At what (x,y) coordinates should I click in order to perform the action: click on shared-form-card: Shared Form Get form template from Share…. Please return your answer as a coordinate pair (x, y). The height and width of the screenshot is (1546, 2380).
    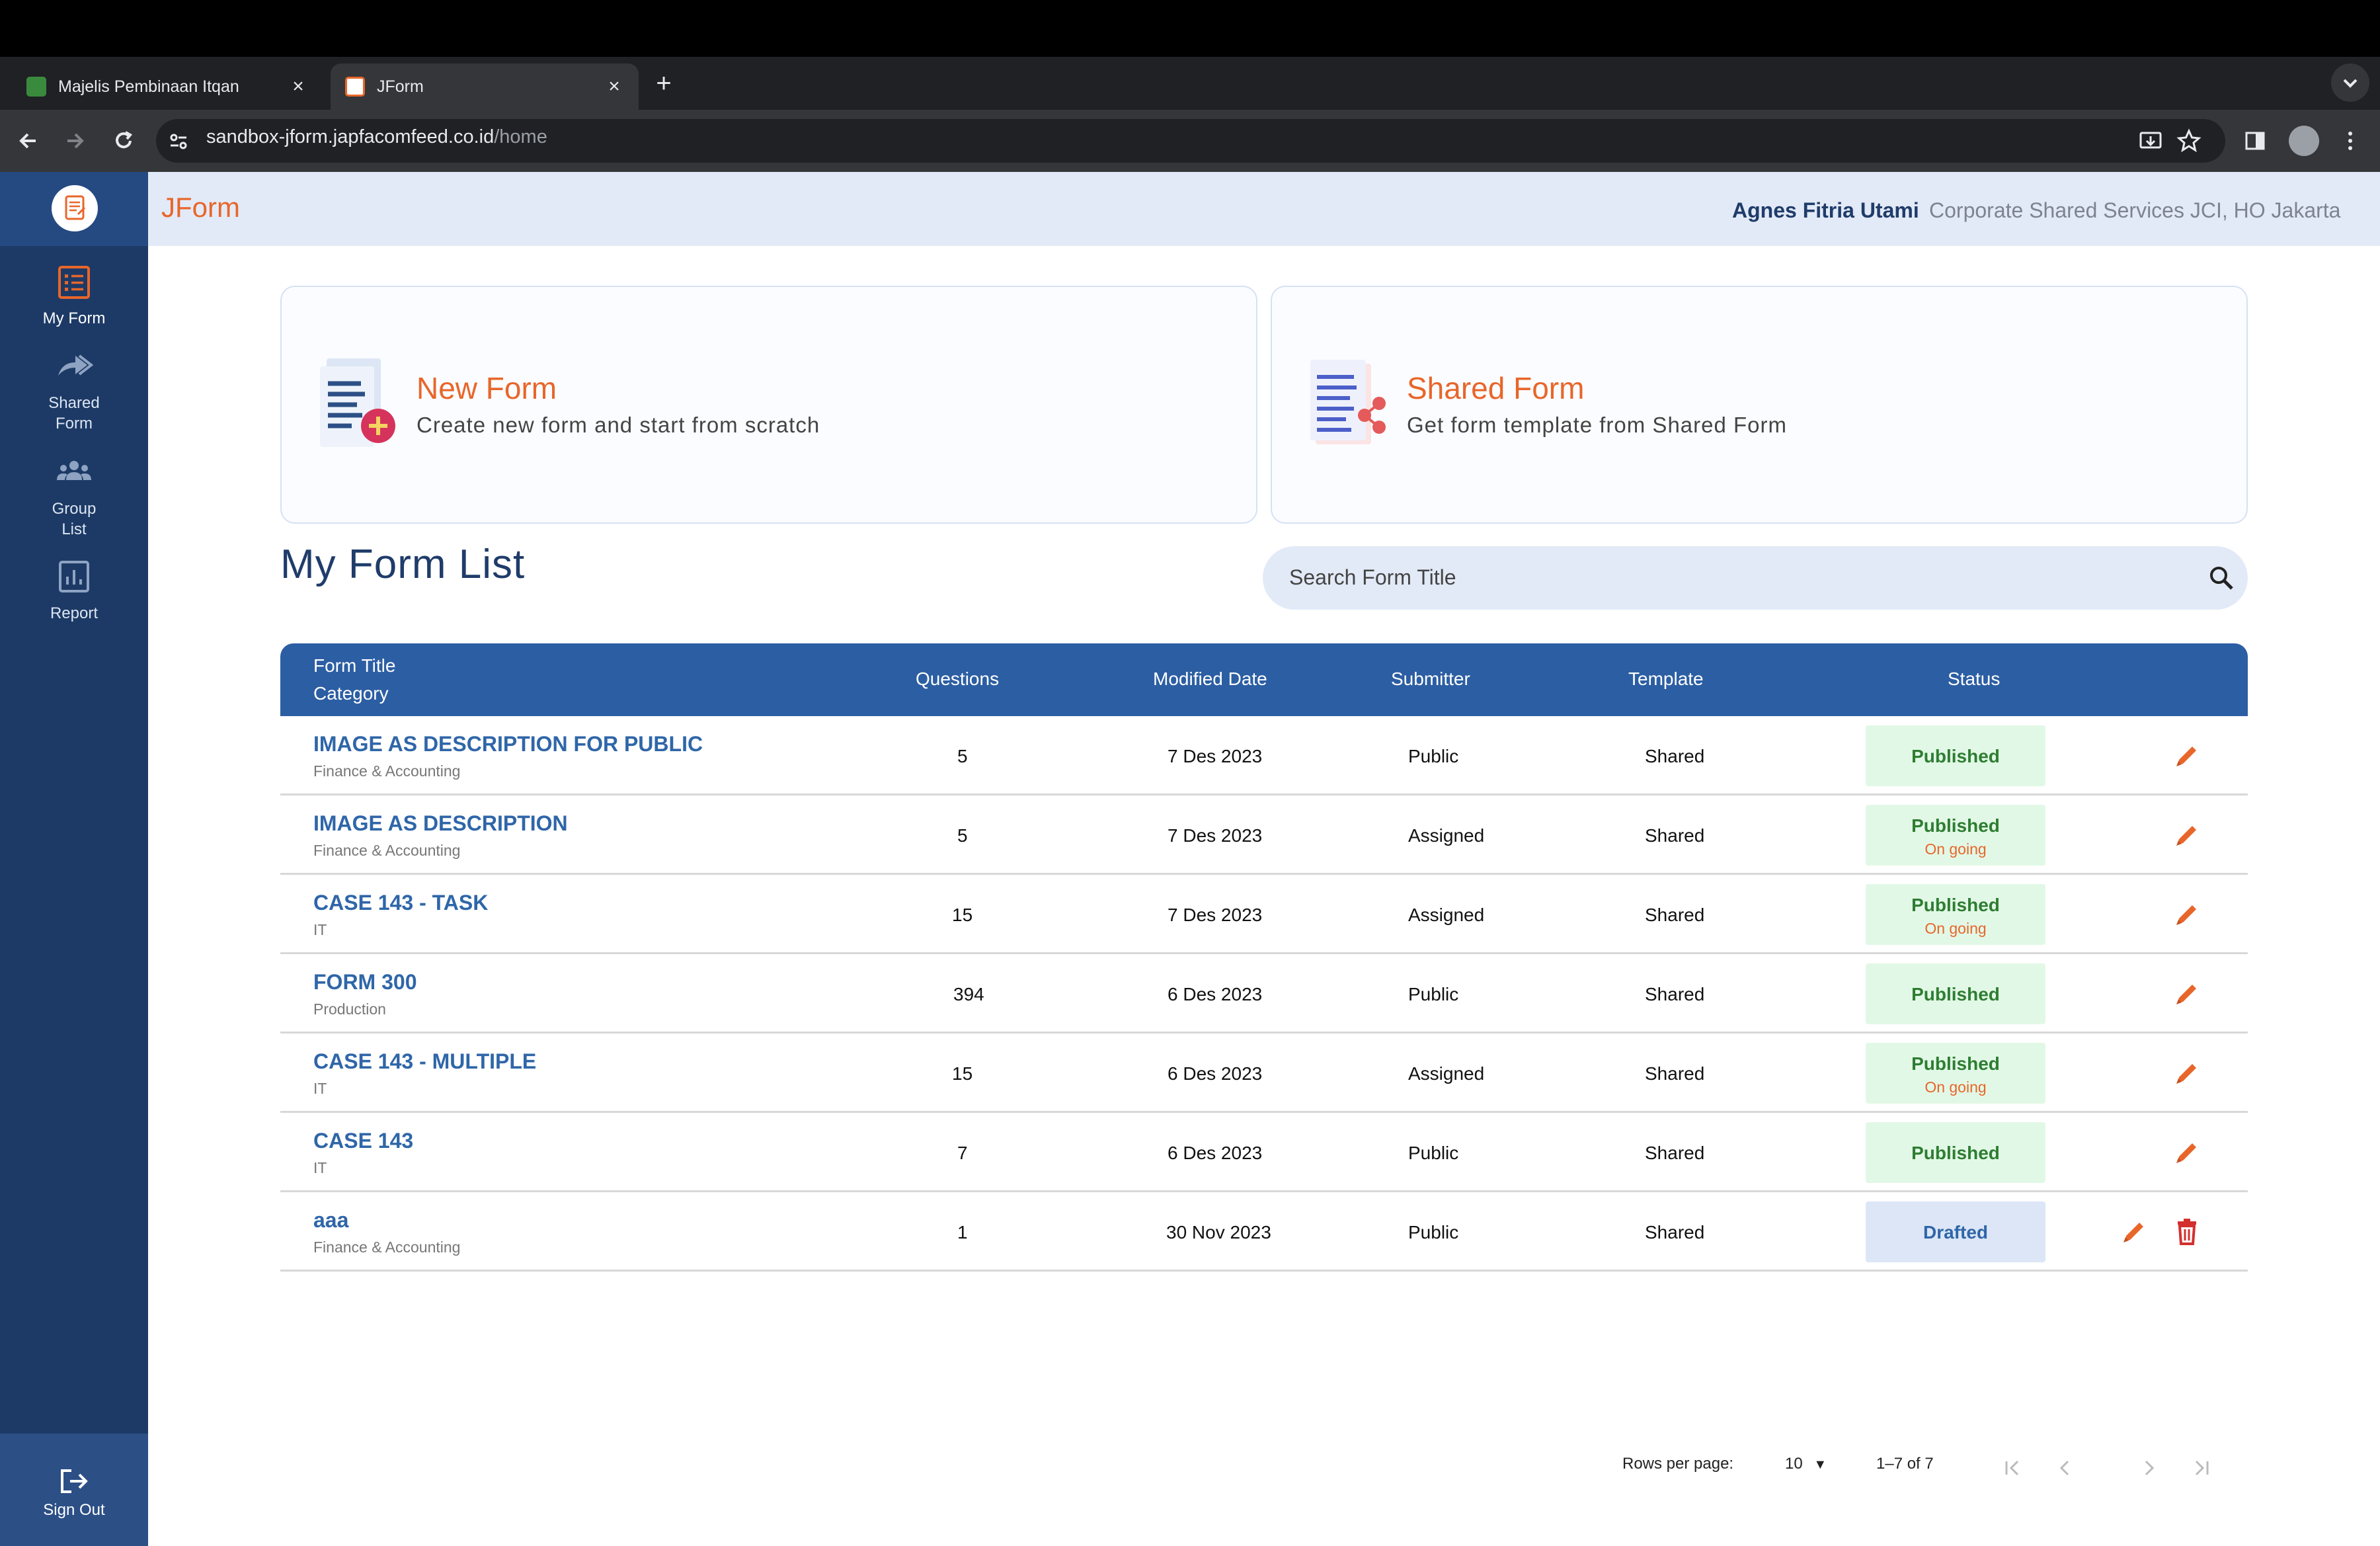
    Looking at the image, I should click on (1759, 405).